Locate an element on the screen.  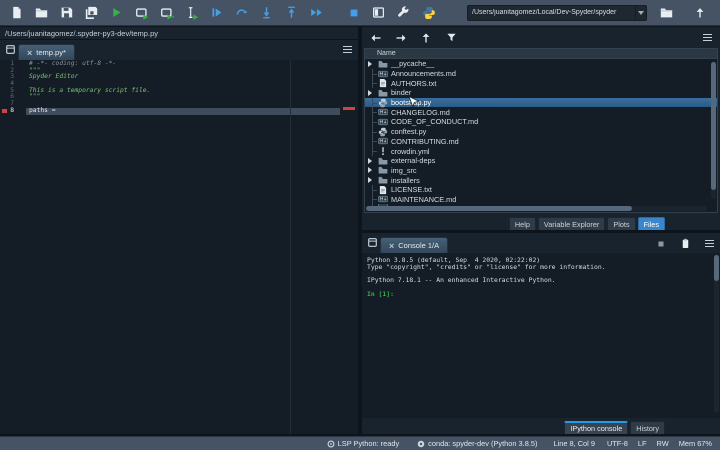
files-forward-button is located at coordinates (401, 38).